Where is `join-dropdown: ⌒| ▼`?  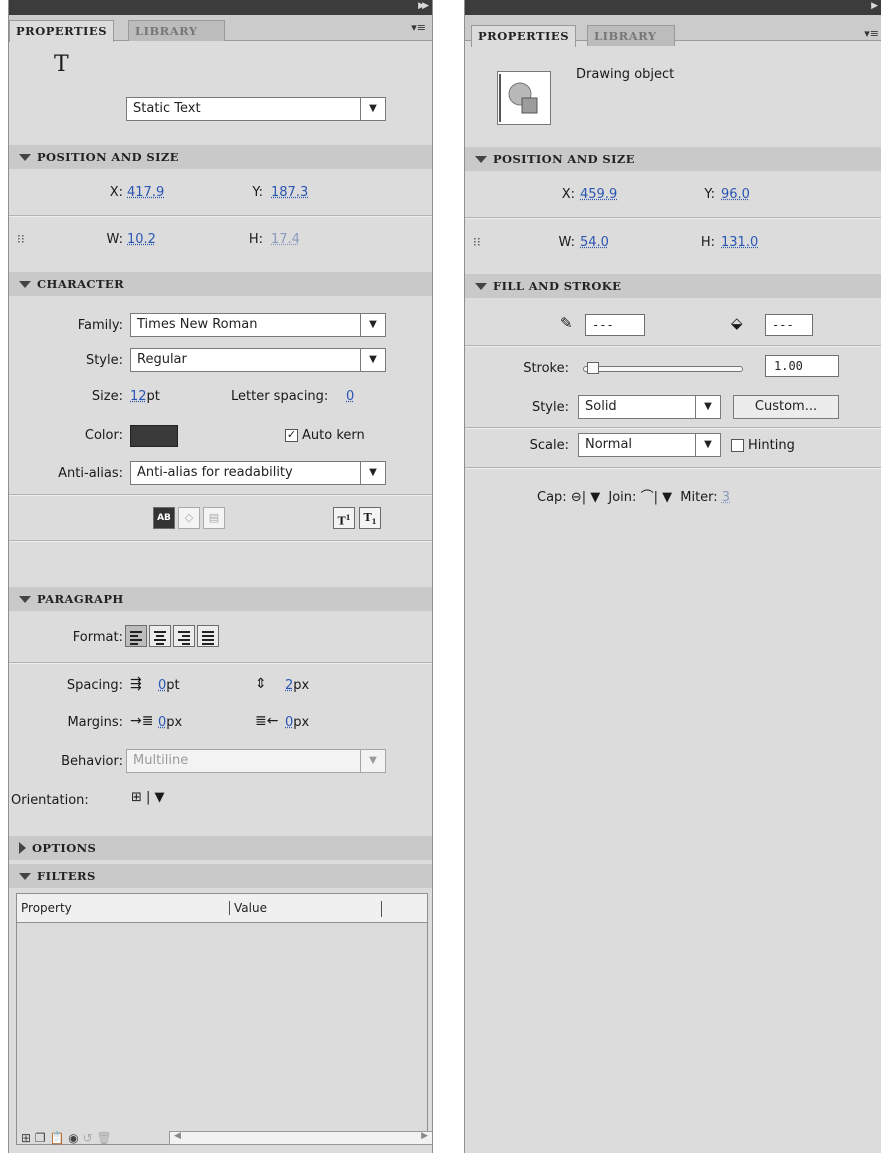 join-dropdown: ⌒| ▼ is located at coordinates (657, 497).